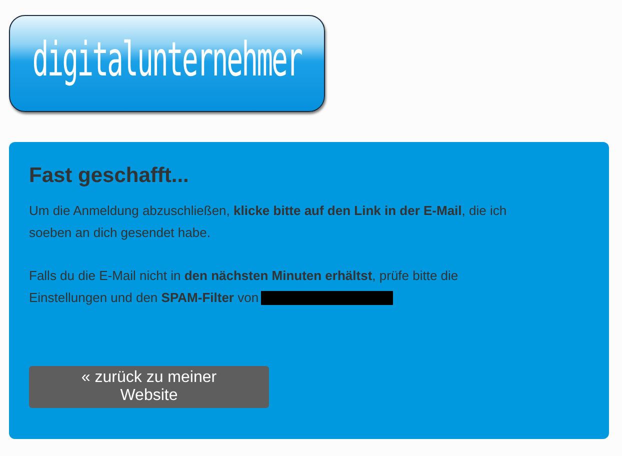 This screenshot has width=622, height=456. What do you see at coordinates (149, 387) in the screenshot?
I see `back-to-website-button: « zurück zu meiner Website` at bounding box center [149, 387].